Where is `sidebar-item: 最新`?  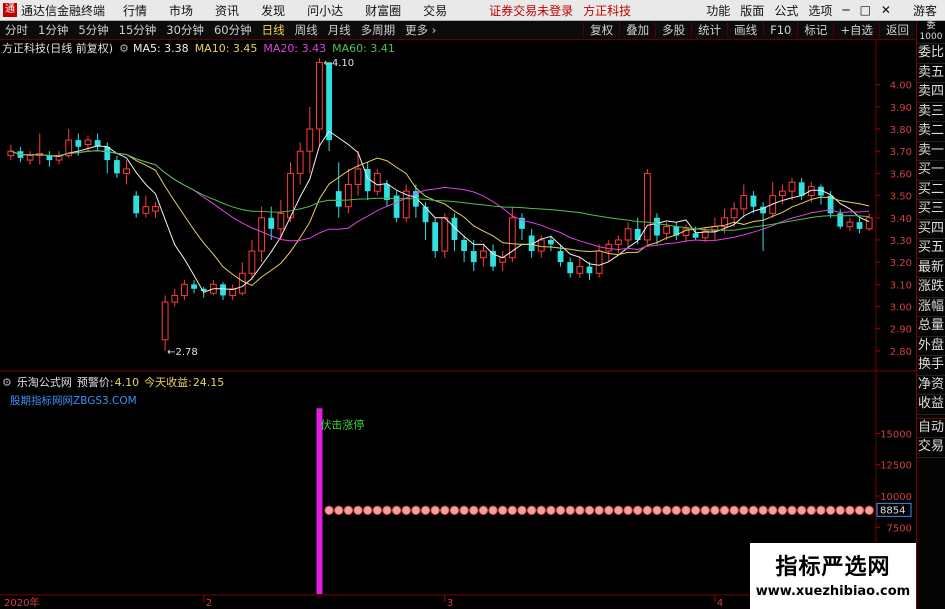 sidebar-item: 最新 is located at coordinates (931, 268).